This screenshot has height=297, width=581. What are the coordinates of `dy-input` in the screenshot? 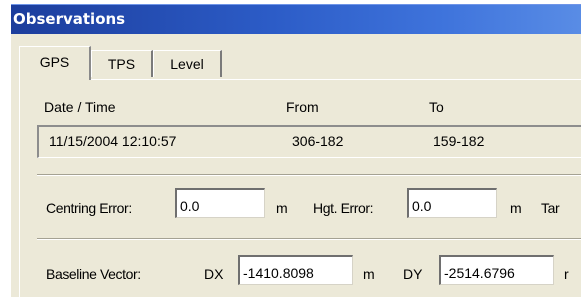 It's located at (496, 270).